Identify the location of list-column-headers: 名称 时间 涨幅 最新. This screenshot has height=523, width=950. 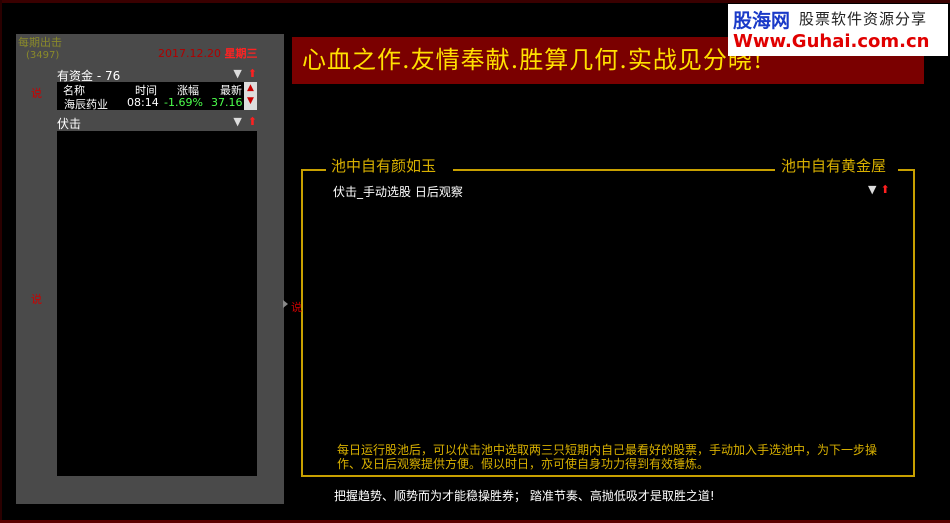
(150, 89).